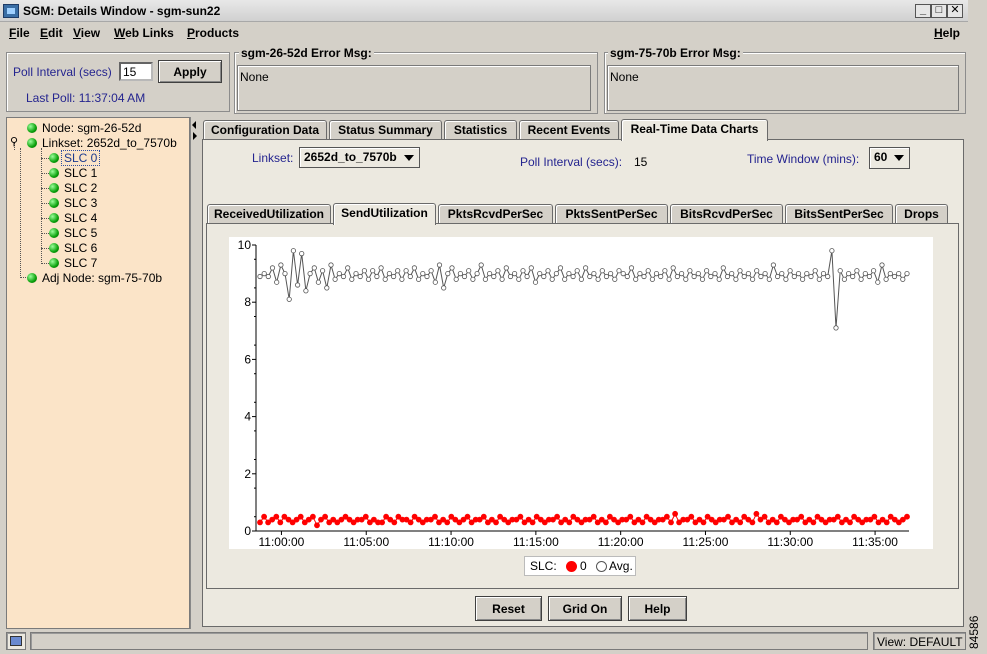 The height and width of the screenshot is (654, 987). What do you see at coordinates (601, 566) in the screenshot?
I see `hollow-dot-icon` at bounding box center [601, 566].